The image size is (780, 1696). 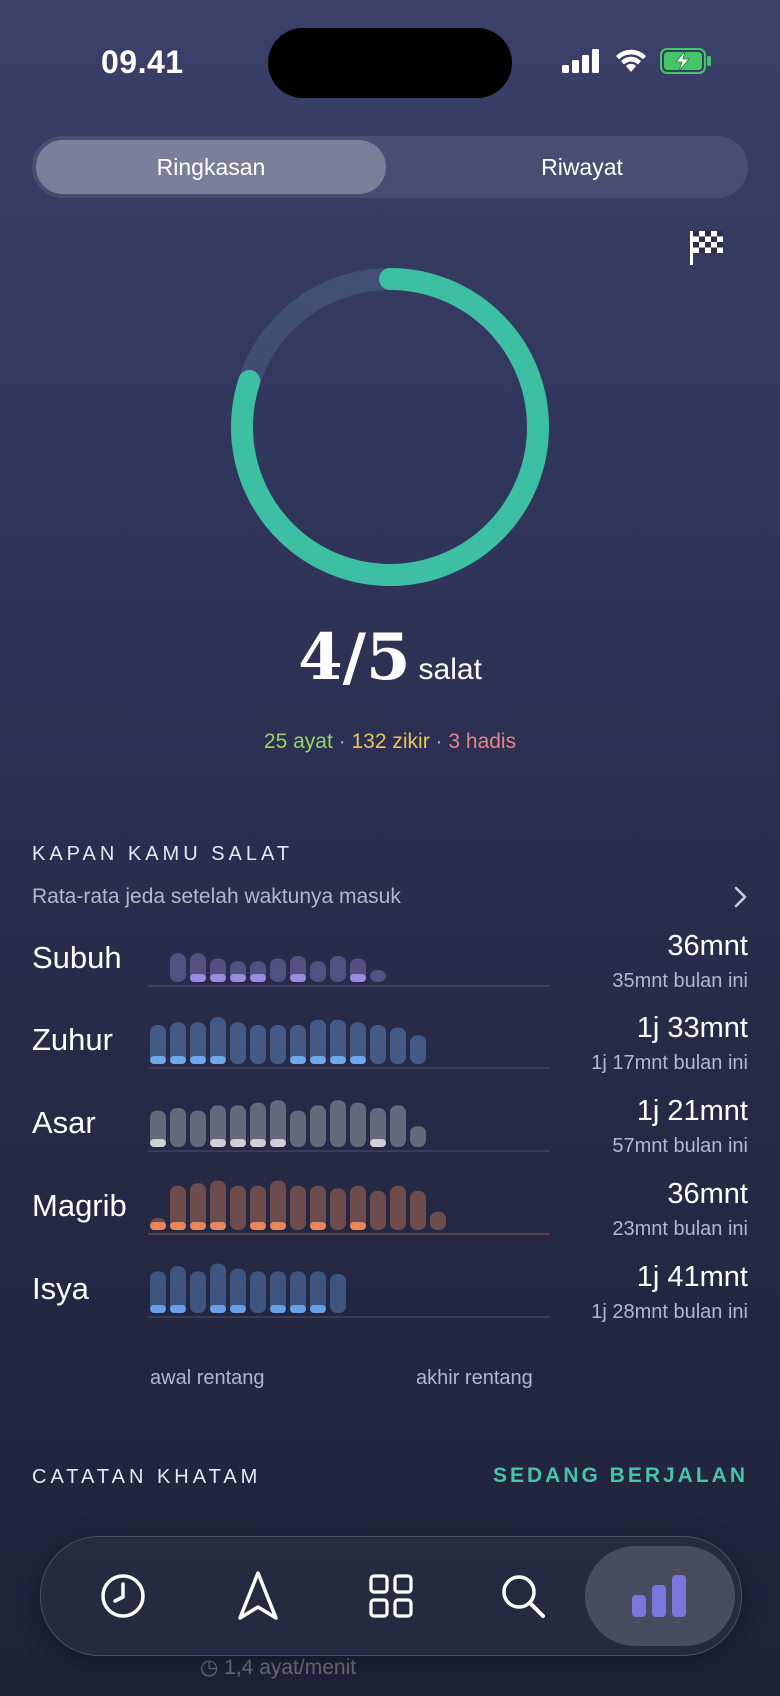 I want to click on dynamic-island, so click(x=390, y=63).